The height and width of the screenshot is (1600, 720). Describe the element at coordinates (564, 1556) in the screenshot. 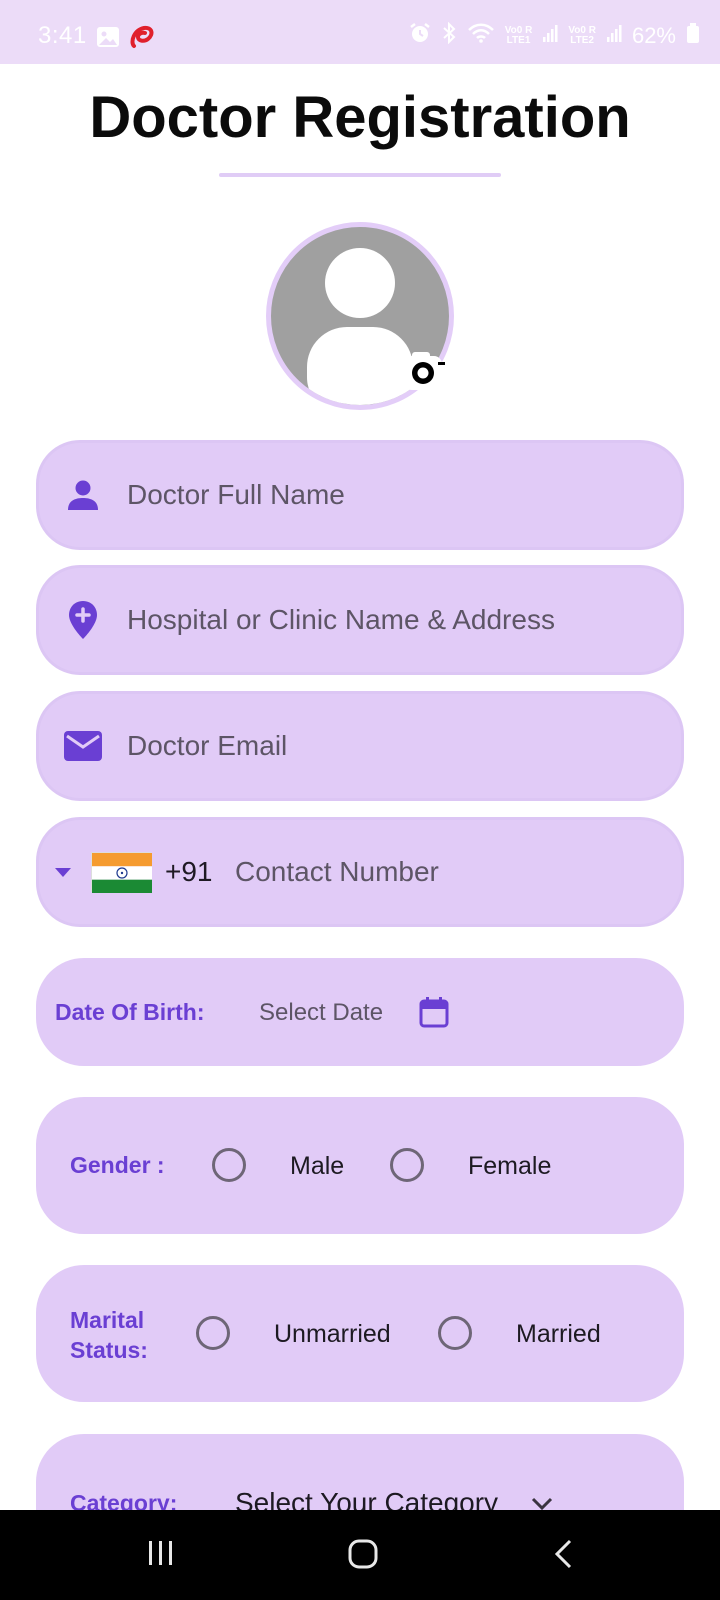

I see `back-icon` at that location.